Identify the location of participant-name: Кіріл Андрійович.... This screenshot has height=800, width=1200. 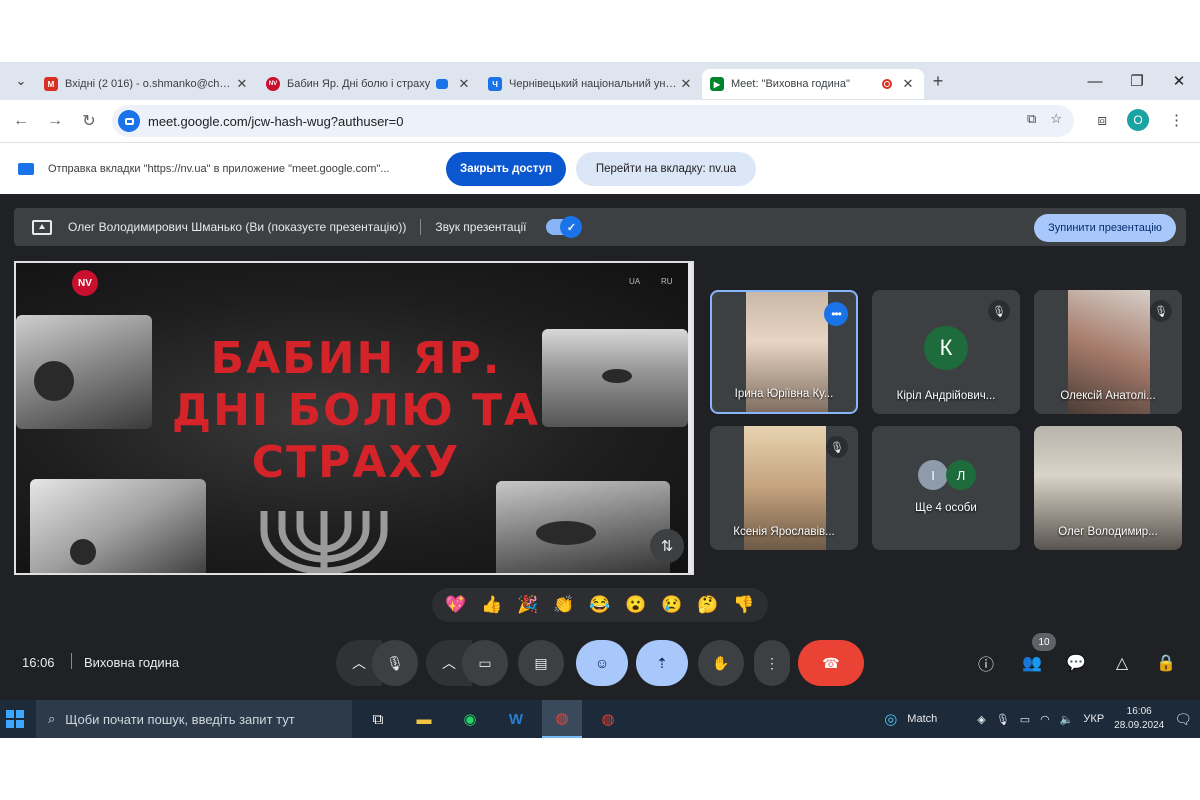
(946, 396).